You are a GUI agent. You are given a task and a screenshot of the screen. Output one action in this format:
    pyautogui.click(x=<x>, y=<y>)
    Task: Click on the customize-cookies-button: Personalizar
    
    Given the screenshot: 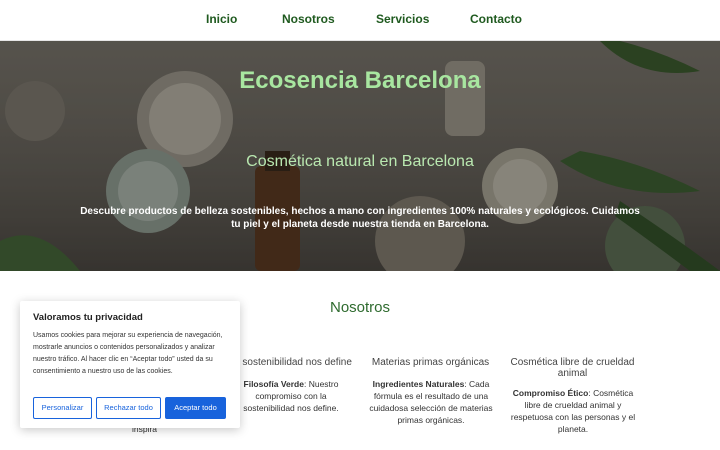 What is the action you would take?
    pyautogui.click(x=62, y=408)
    